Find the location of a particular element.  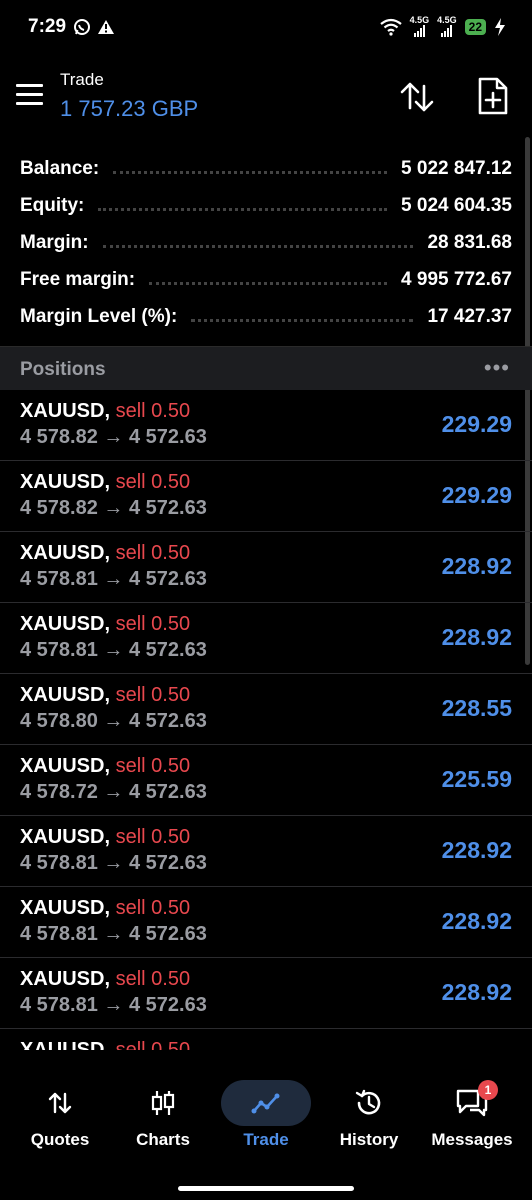

position-prices: 4 578.72 → 4 572.63 is located at coordinates (113, 792).